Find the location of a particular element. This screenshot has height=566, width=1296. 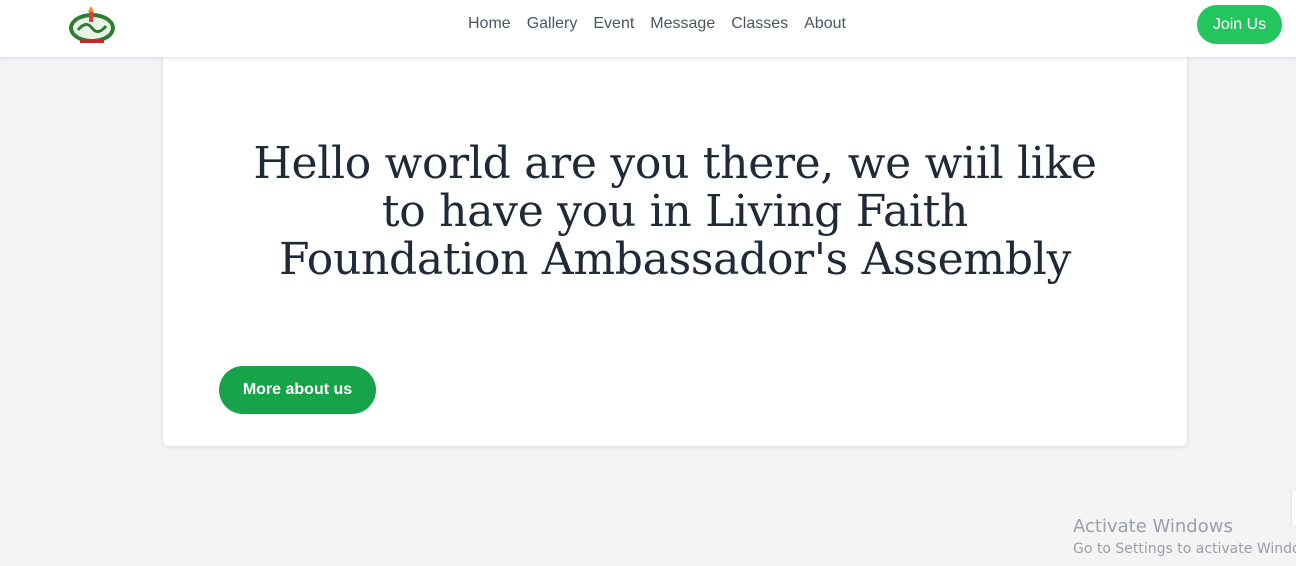

main-nav: Home Gallery Event Message Classes About is located at coordinates (657, 24).